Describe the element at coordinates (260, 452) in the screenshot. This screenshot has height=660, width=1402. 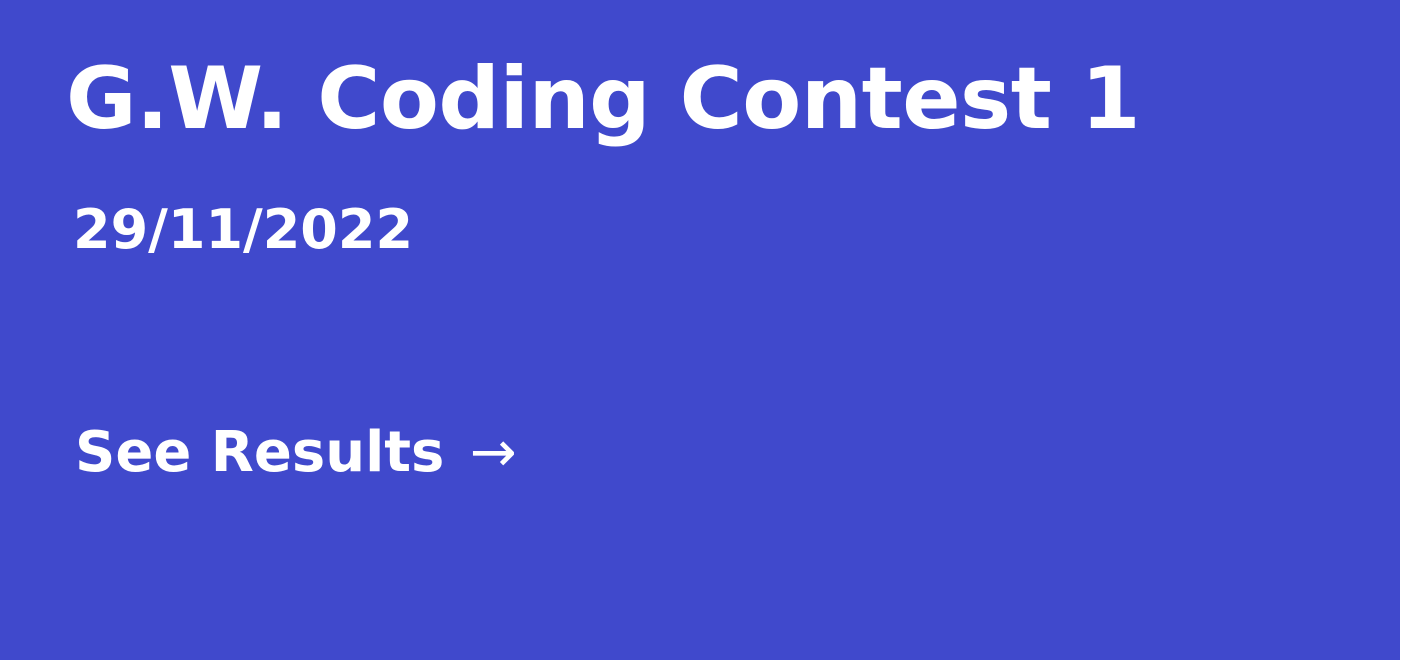
I see `see-results-label: See Results` at that location.